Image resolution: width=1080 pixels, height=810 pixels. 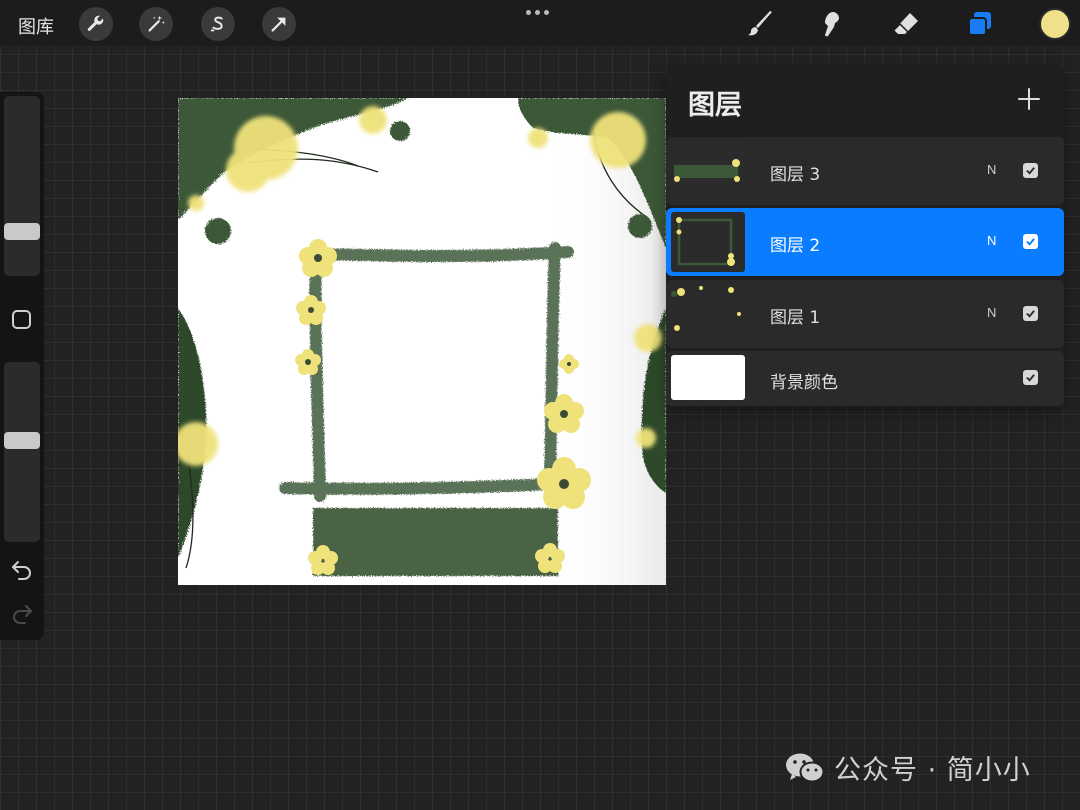 I want to click on left-sidebar, so click(x=22, y=366).